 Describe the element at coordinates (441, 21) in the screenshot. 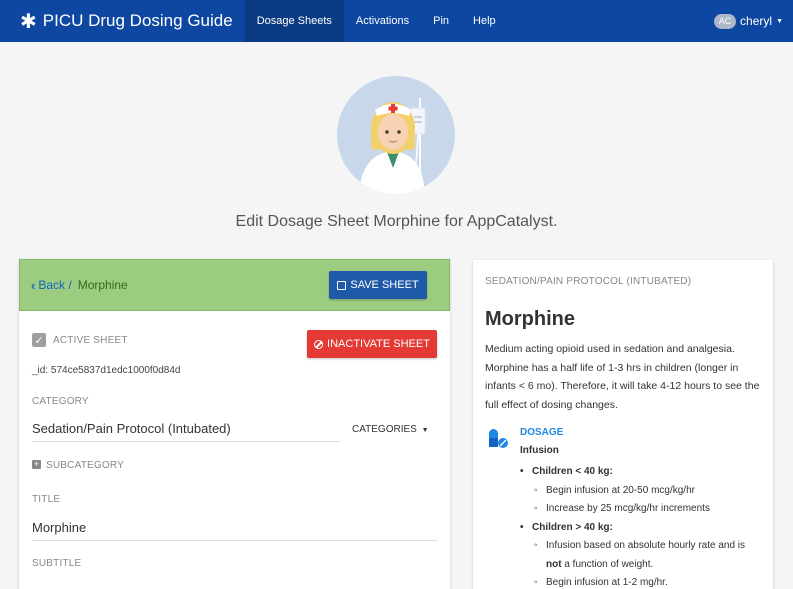

I see `nav-pin: Pin` at that location.